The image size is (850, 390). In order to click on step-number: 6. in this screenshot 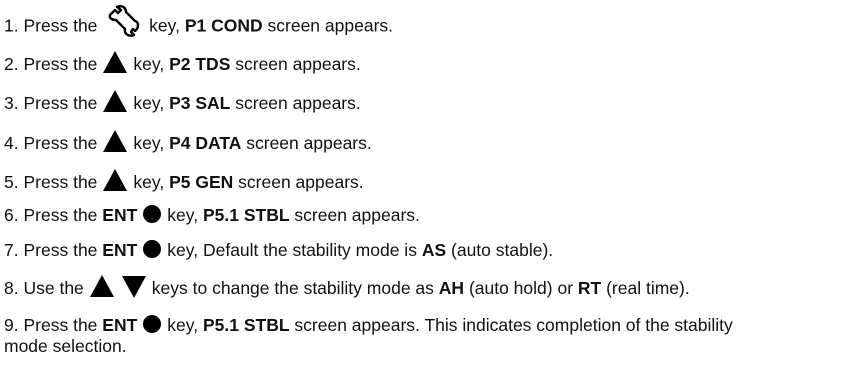, I will do `click(11, 215)`.